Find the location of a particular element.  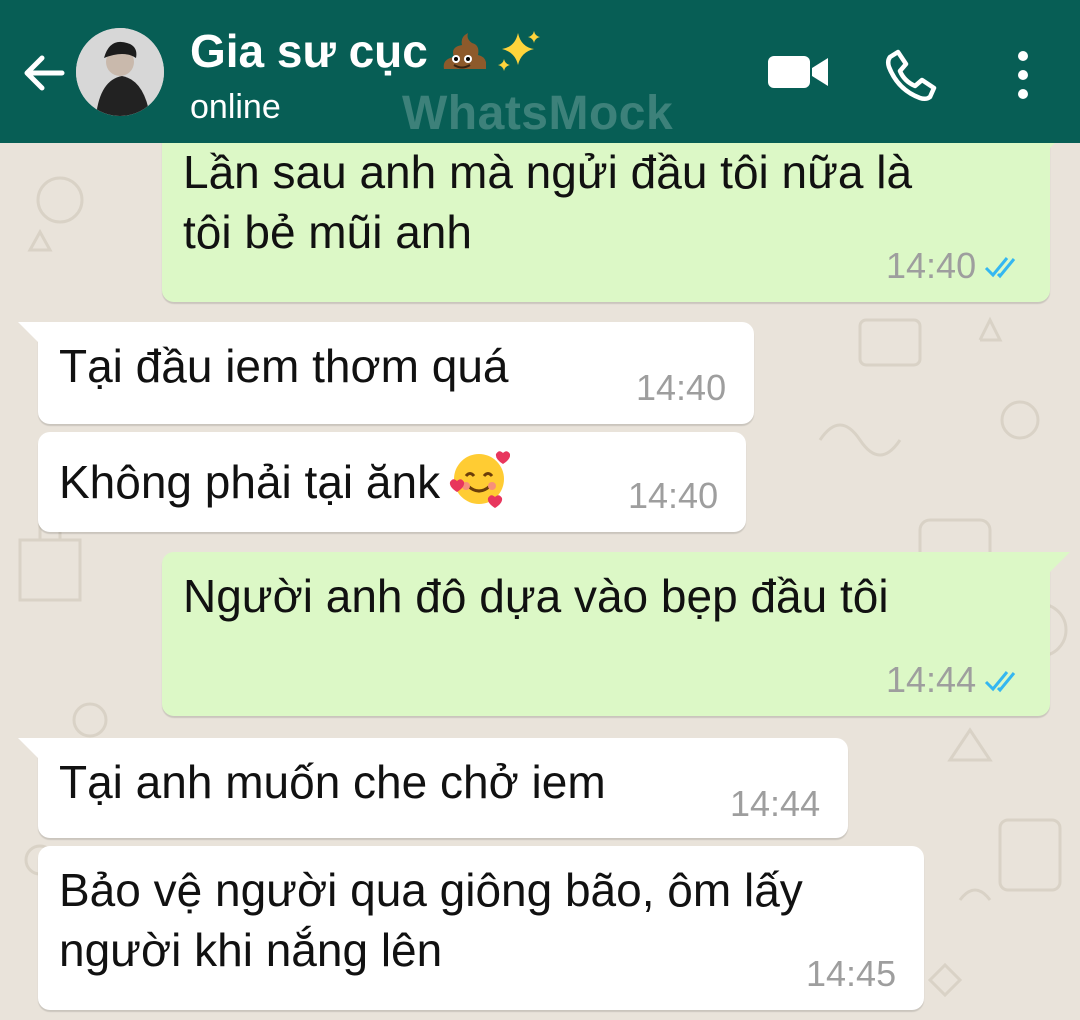

vertical-dots-icon is located at coordinates (1023, 75).